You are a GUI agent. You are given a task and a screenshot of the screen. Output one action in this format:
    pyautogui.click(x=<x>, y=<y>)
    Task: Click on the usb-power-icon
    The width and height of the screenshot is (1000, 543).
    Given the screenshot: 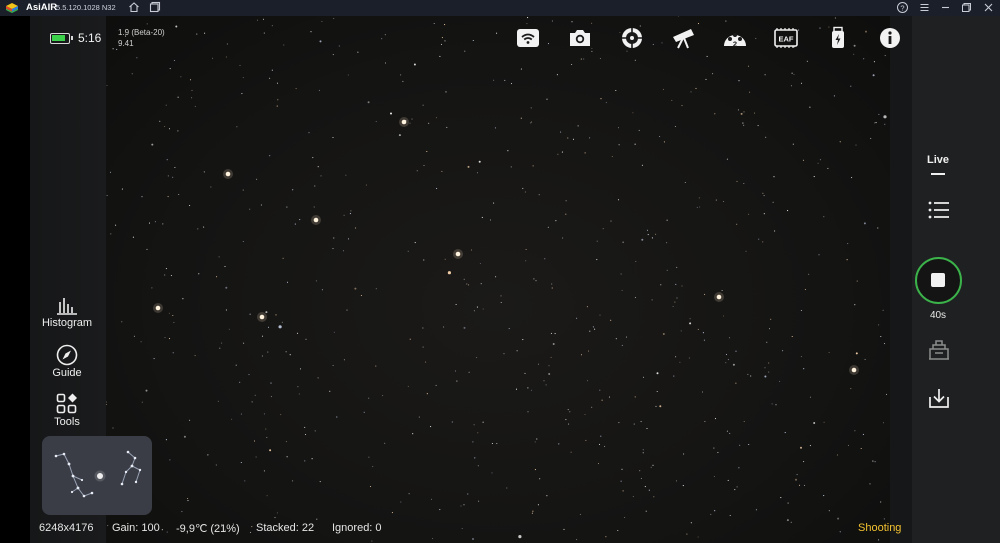 What is the action you would take?
    pyautogui.click(x=838, y=38)
    